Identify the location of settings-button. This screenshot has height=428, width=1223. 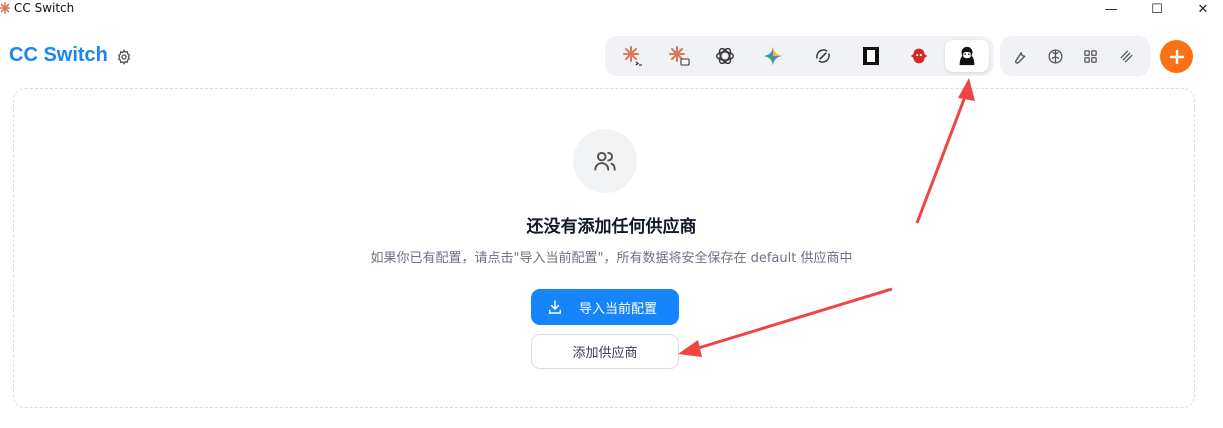
(124, 57).